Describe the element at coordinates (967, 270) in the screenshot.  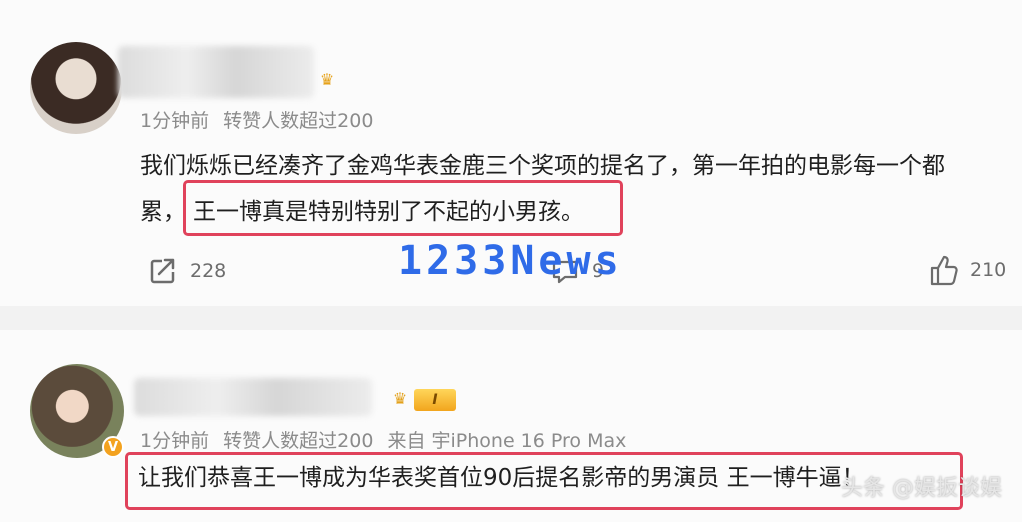
I see `like-button: 210` at that location.